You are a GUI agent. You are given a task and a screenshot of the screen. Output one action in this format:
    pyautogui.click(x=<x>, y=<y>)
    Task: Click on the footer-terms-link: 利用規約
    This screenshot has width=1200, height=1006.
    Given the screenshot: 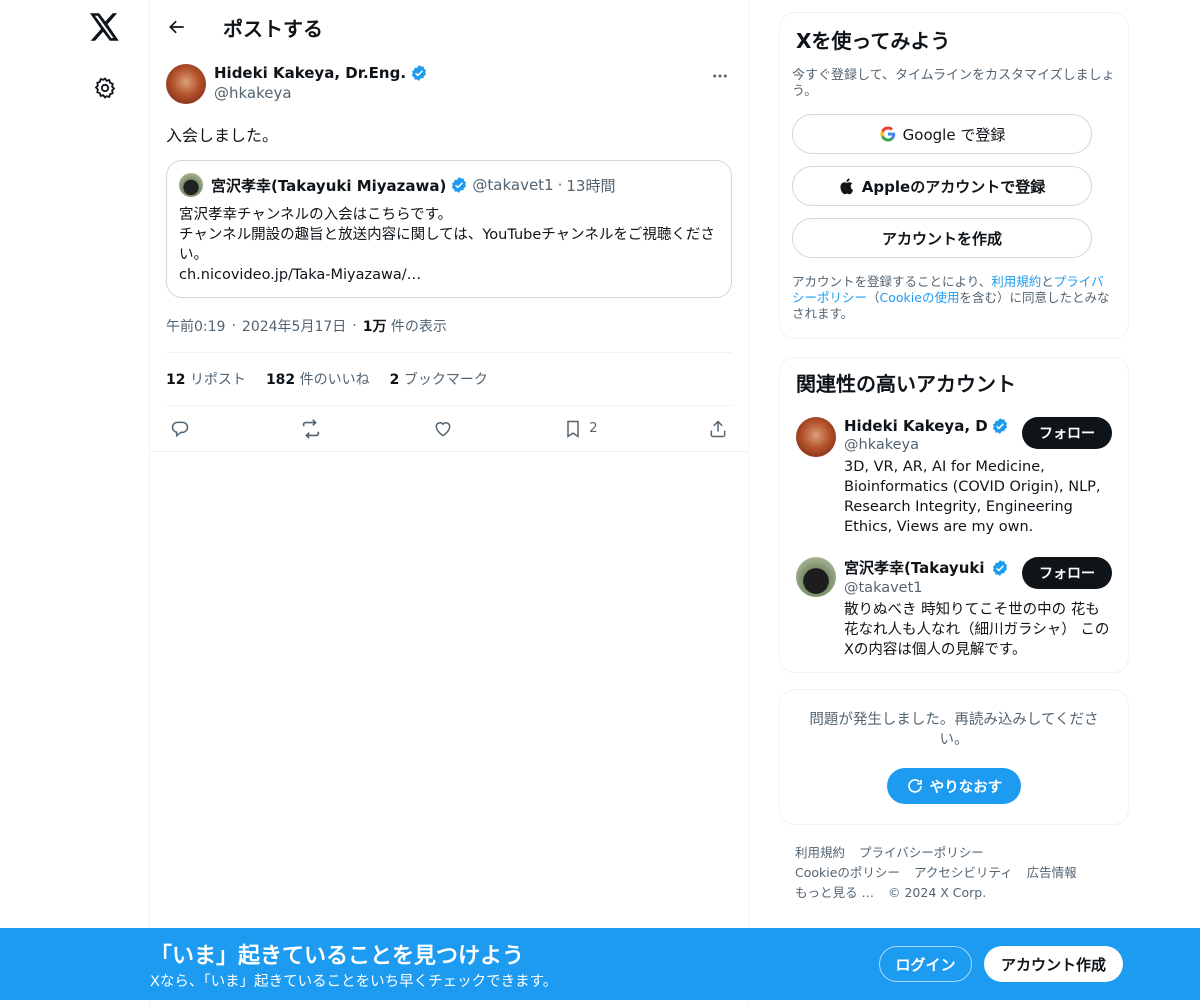 What is the action you would take?
    pyautogui.click(x=820, y=852)
    